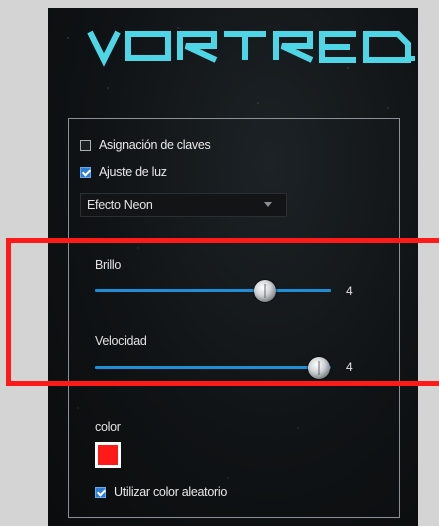 The width and height of the screenshot is (439, 526). Describe the element at coordinates (85, 145) in the screenshot. I see `key-assignment-checkbox` at that location.